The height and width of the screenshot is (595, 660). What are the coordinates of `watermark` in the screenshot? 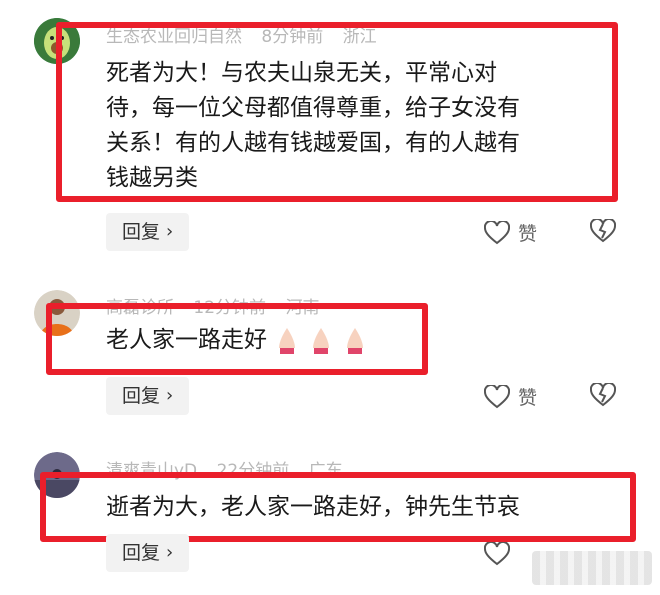 It's located at (592, 568).